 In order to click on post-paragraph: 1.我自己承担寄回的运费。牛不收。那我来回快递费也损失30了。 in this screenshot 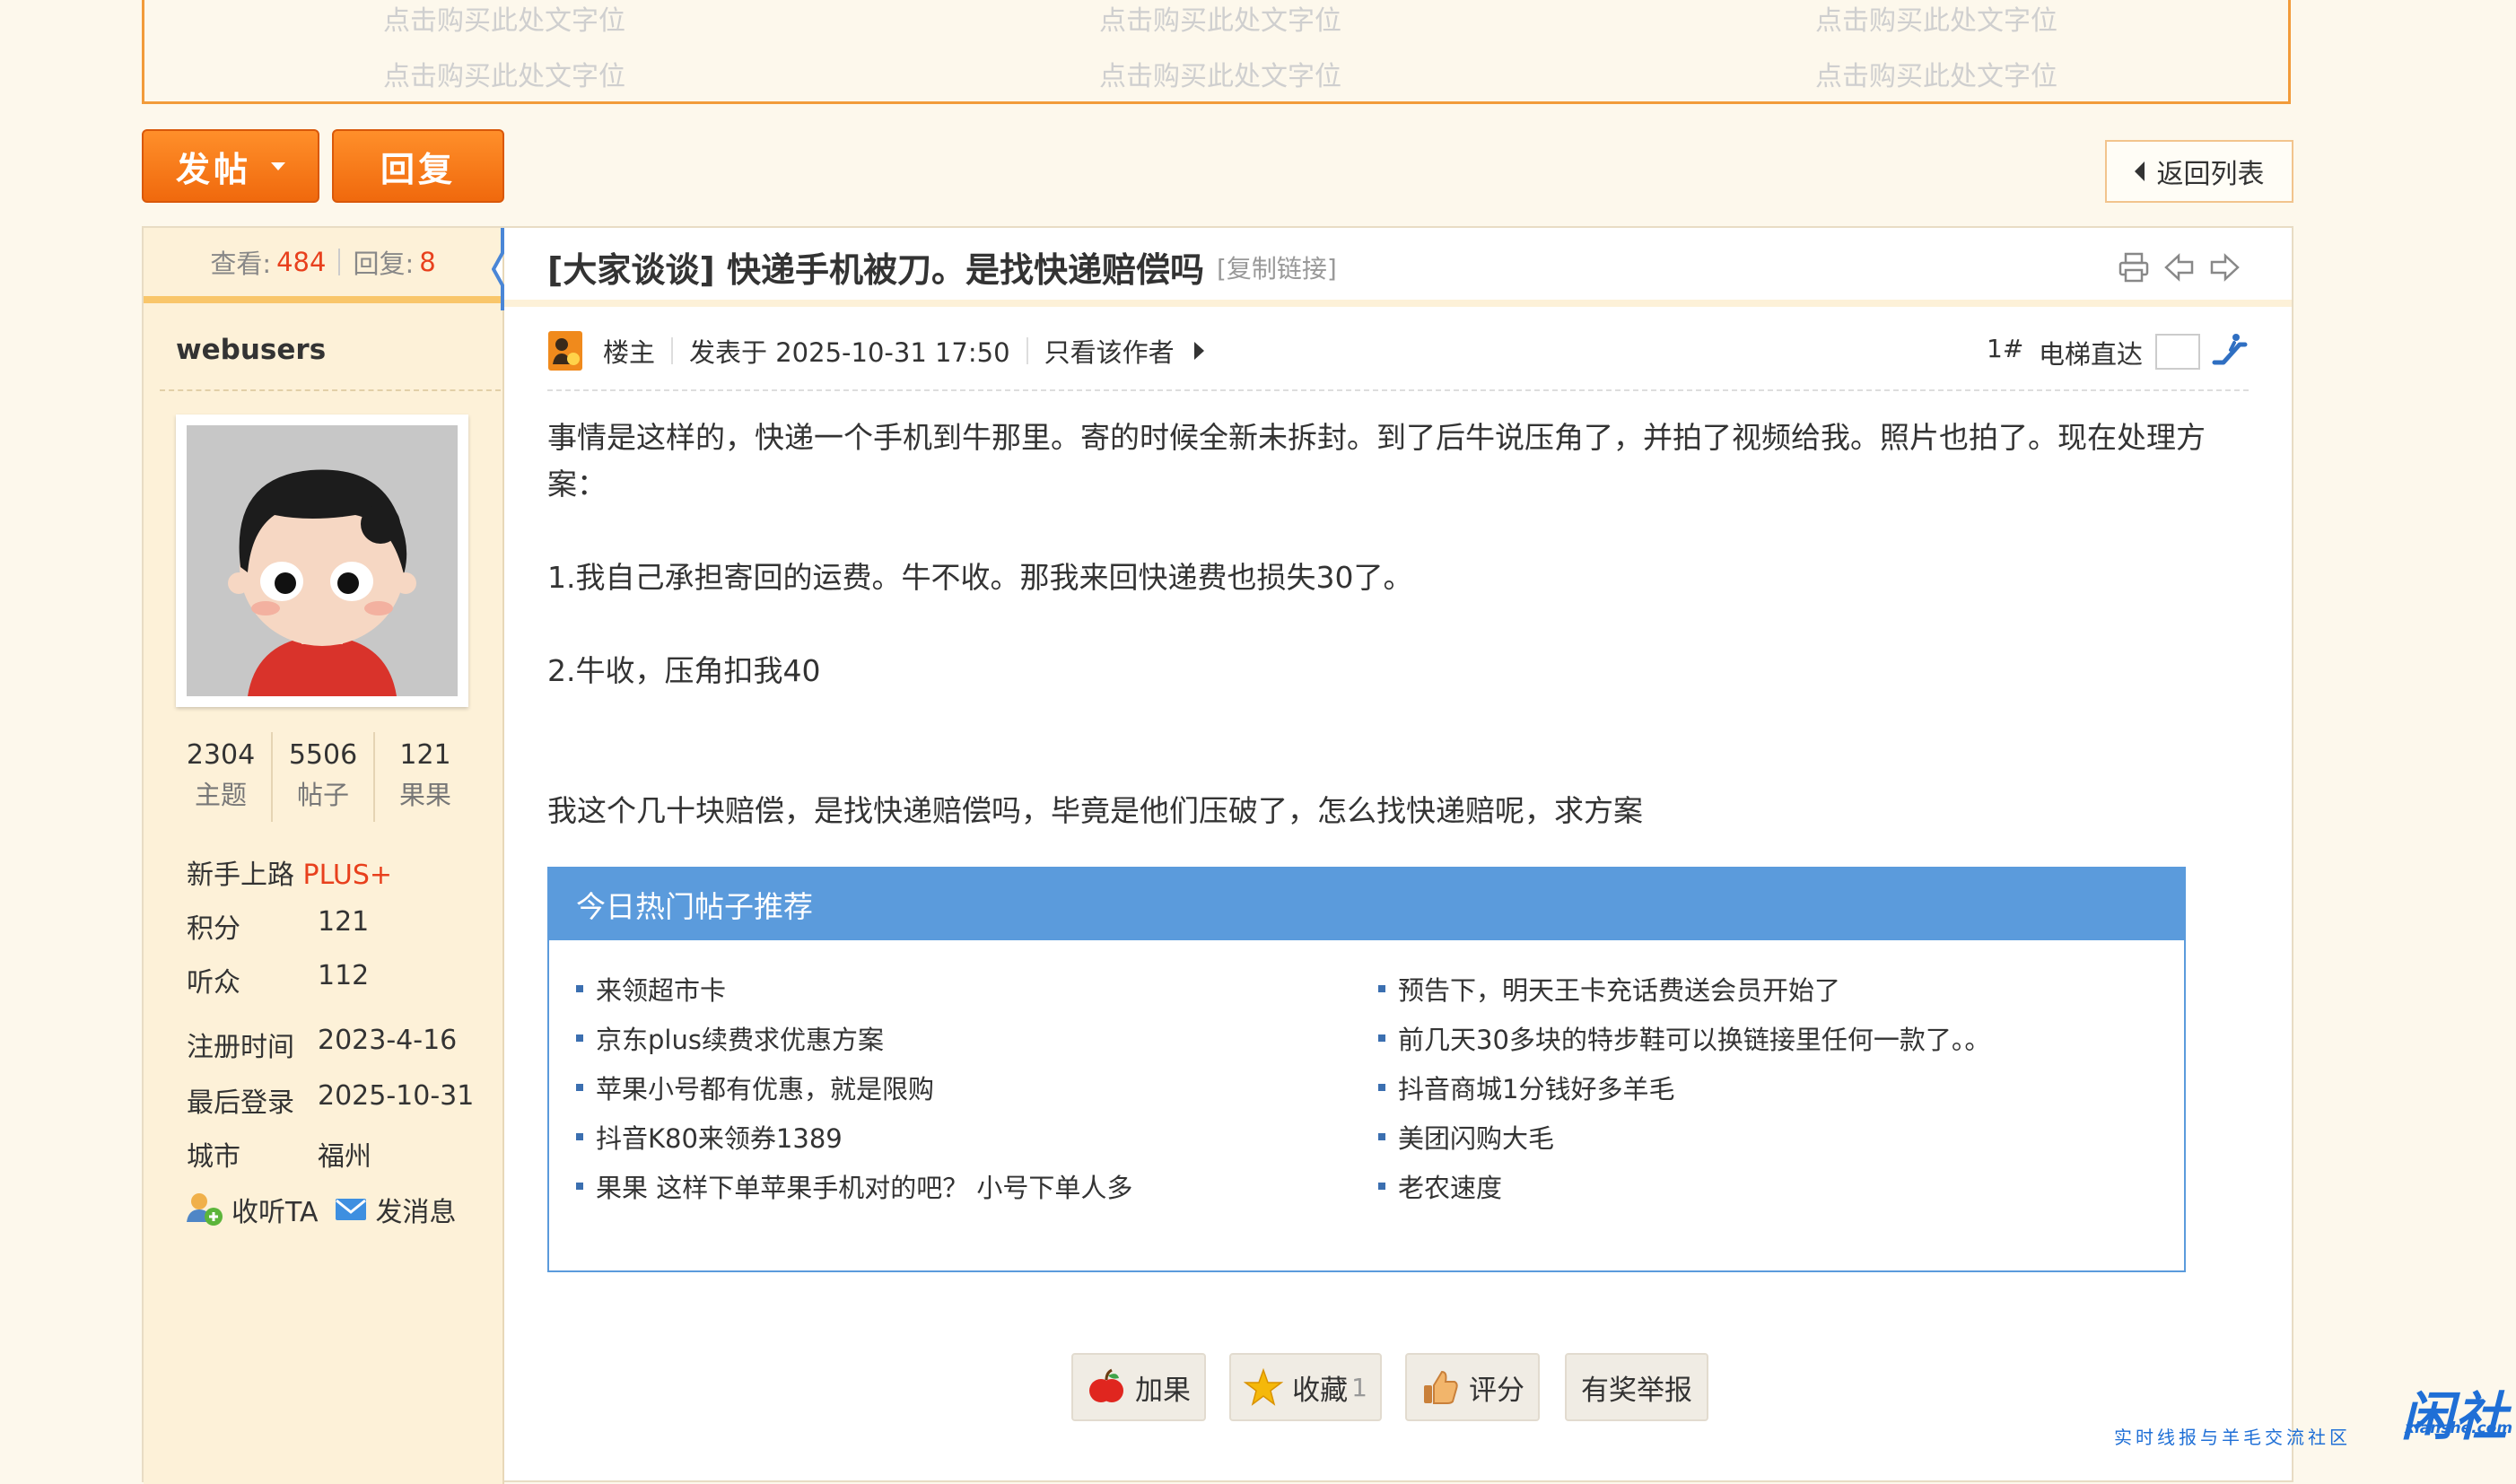, I will do `click(980, 578)`.